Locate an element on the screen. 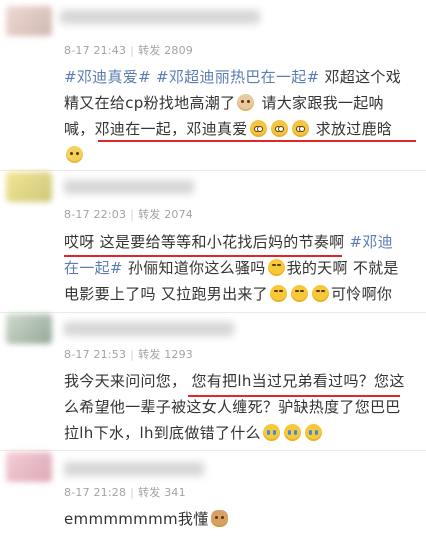 The width and height of the screenshot is (426, 543). comment-line is located at coordinates (242, 155).